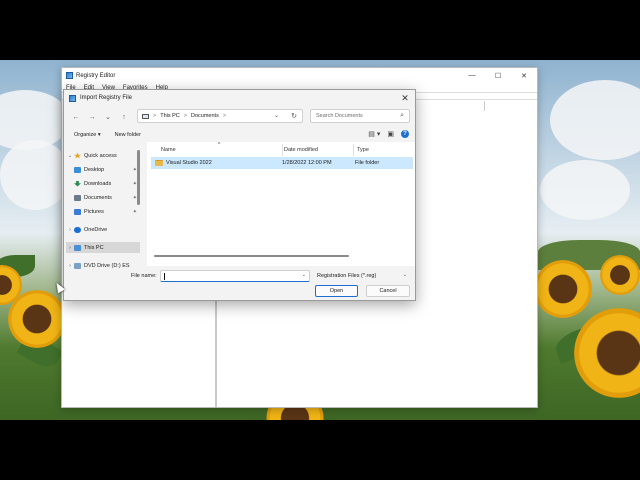 Image resolution: width=640 pixels, height=480 pixels. I want to click on file-type-select: Registration Files (*.reg) ⌄, so click(361, 276).